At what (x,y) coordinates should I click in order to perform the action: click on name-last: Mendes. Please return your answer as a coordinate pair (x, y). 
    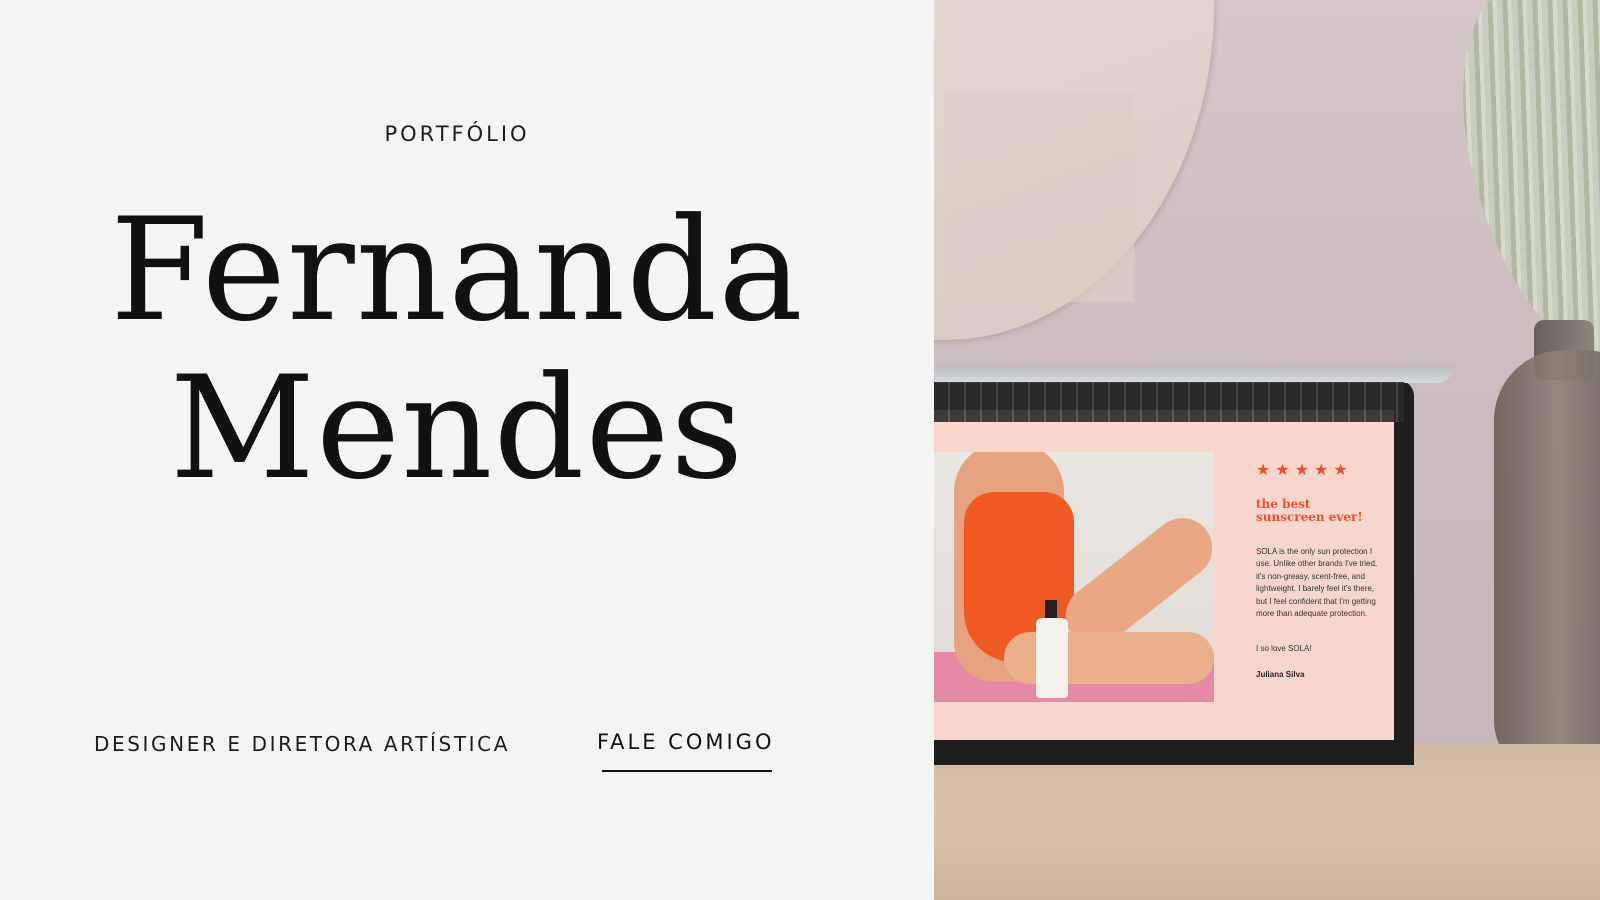
    Looking at the image, I should click on (457, 428).